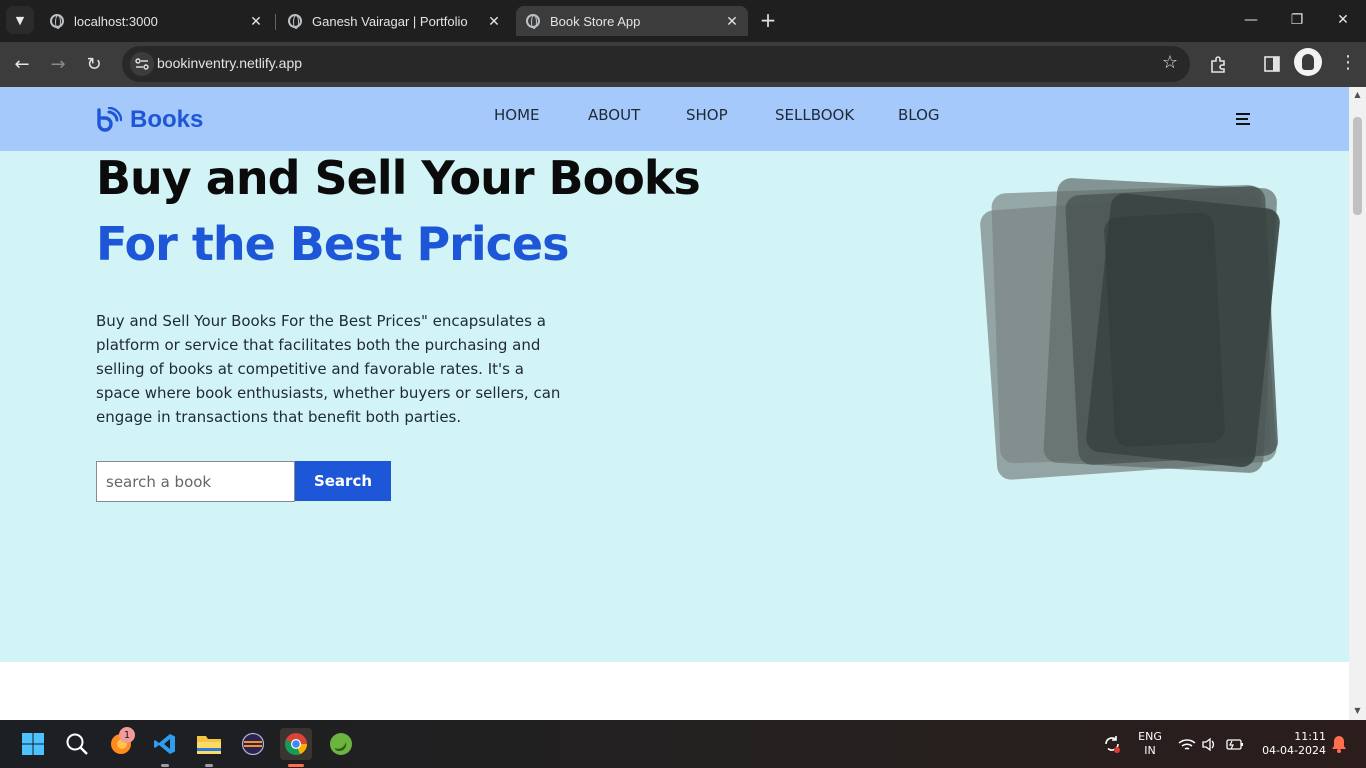 Image resolution: width=1366 pixels, height=768 pixels. I want to click on tab-title: localhost:3000, so click(116, 21).